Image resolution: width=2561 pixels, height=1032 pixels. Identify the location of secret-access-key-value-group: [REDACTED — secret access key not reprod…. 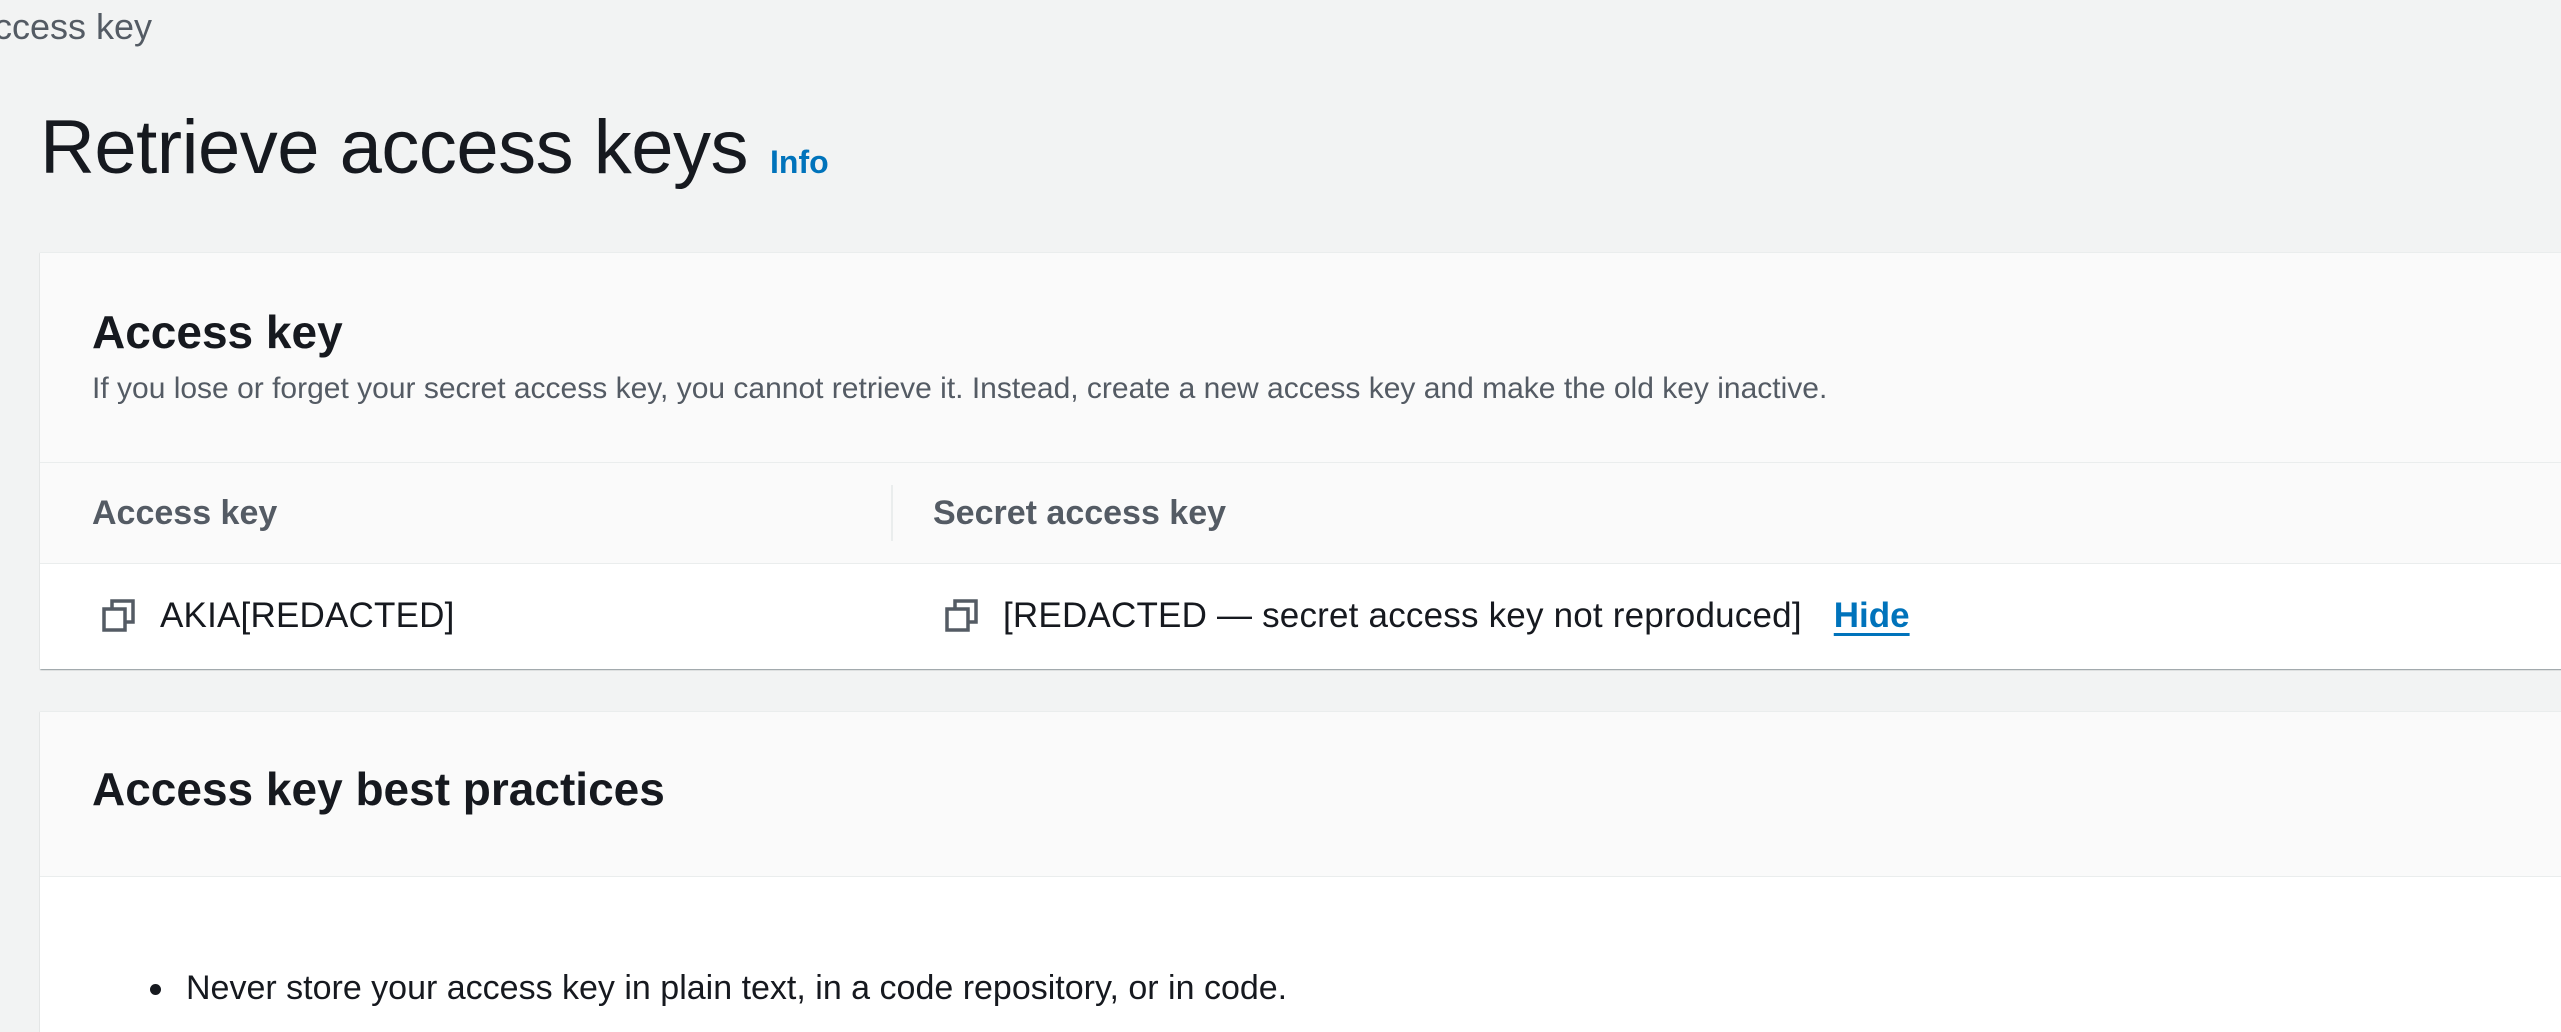
(1426, 616).